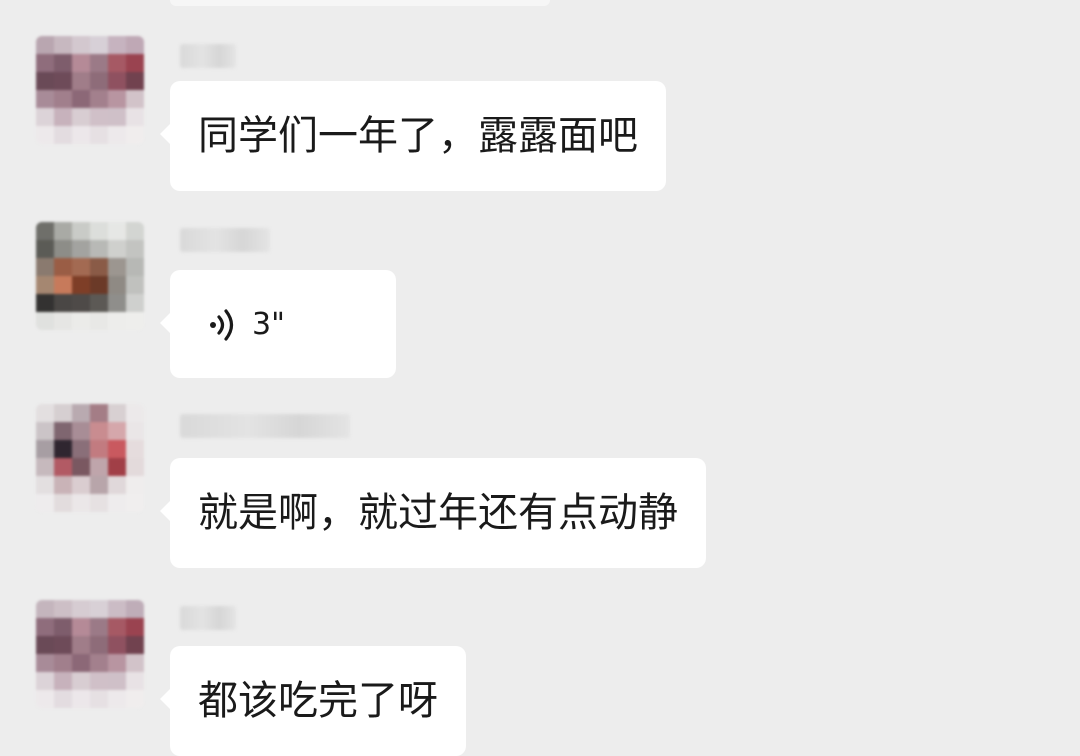  What do you see at coordinates (438, 513) in the screenshot?
I see `message-text: 就是啊，就过年还有点动静` at bounding box center [438, 513].